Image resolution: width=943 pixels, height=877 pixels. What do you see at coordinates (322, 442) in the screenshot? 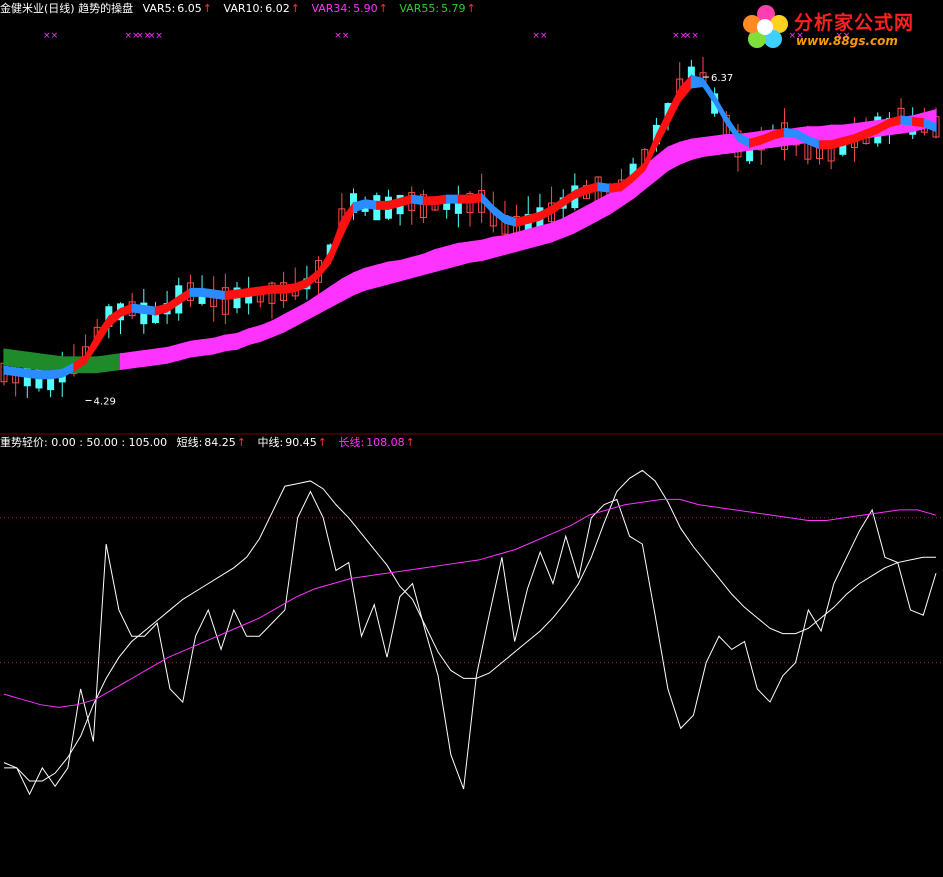
I see `mid-arrow-icon: ↑` at bounding box center [322, 442].